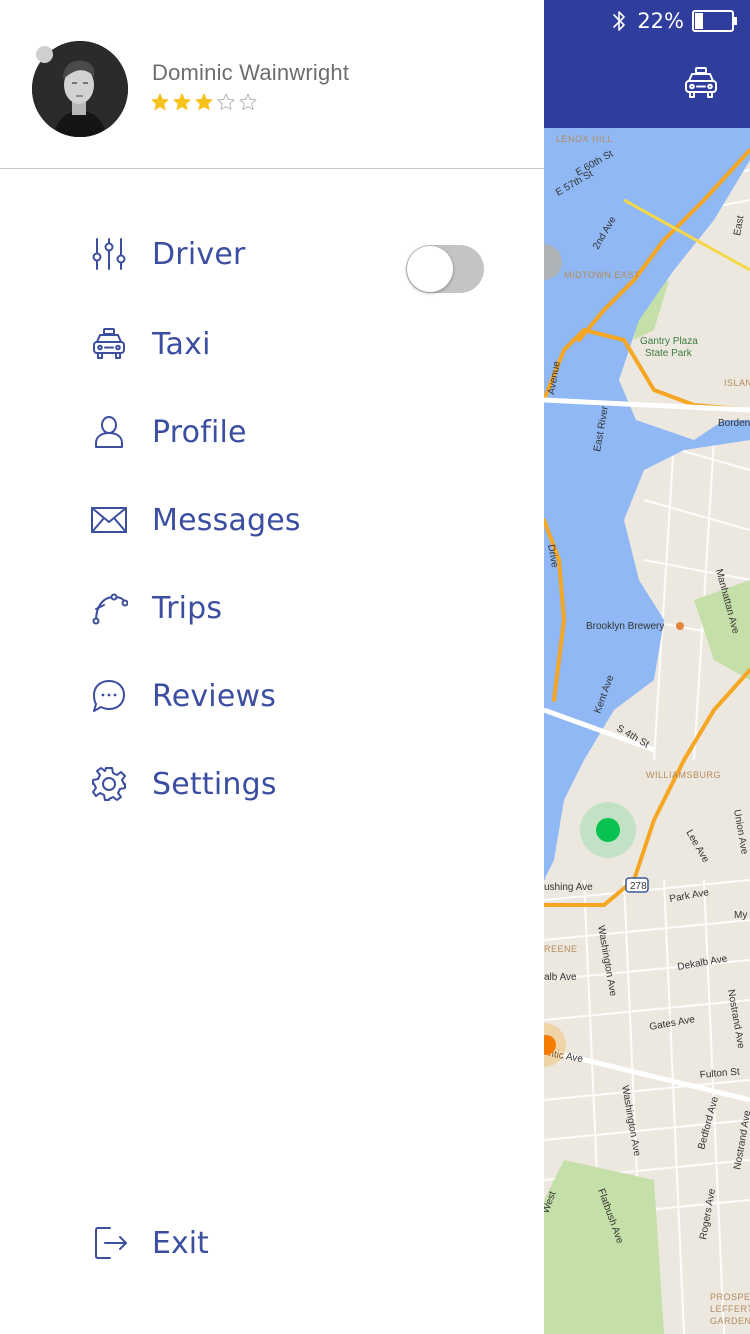  What do you see at coordinates (180, 1243) in the screenshot?
I see `exit-label: Exit` at bounding box center [180, 1243].